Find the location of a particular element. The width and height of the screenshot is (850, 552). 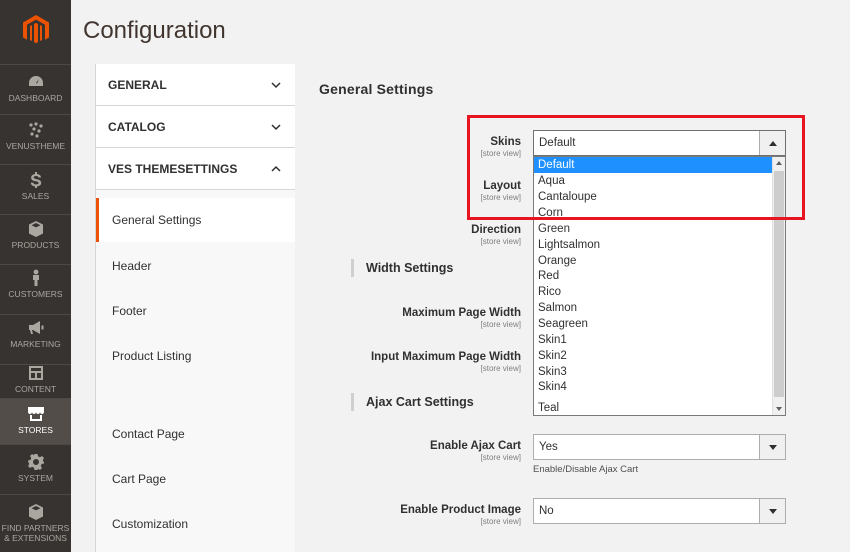

dropdown-option-skin1: Skin1 is located at coordinates (653, 340).